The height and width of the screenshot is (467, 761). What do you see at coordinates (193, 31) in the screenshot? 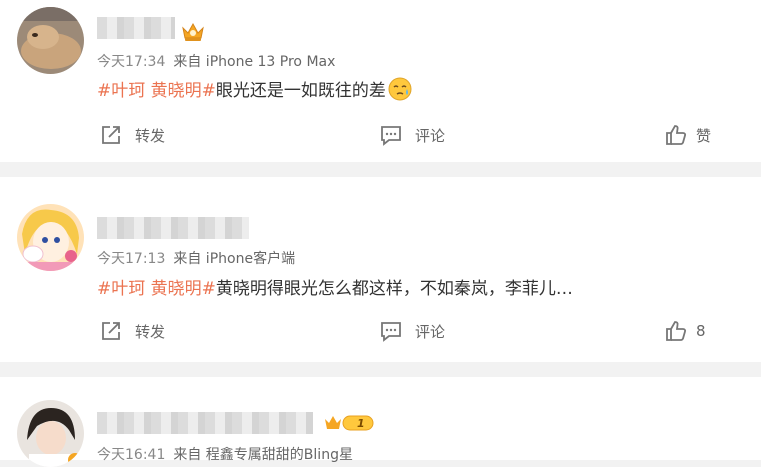
I see `crown-badge-icon` at bounding box center [193, 31].